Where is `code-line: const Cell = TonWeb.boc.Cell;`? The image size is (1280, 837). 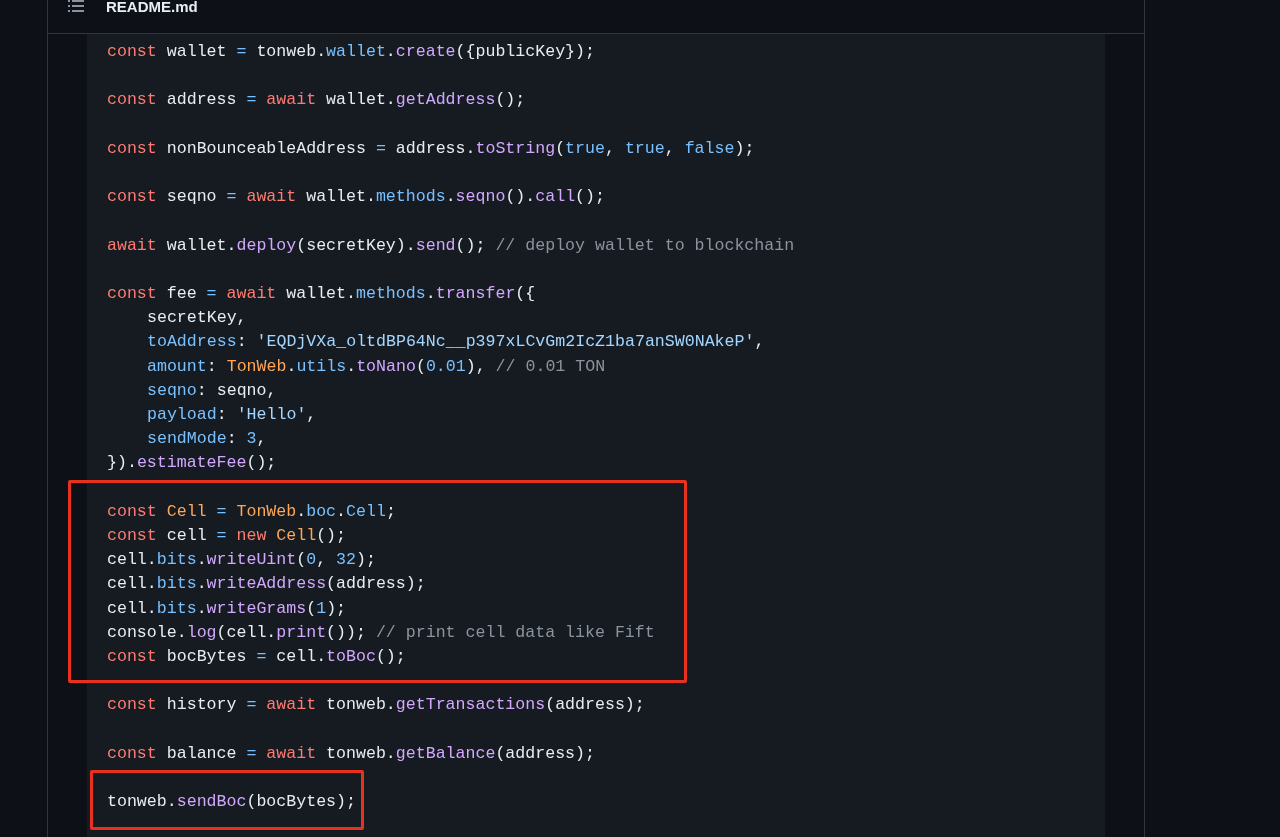
code-line: const Cell = TonWeb.boc.Cell; is located at coordinates (252, 511).